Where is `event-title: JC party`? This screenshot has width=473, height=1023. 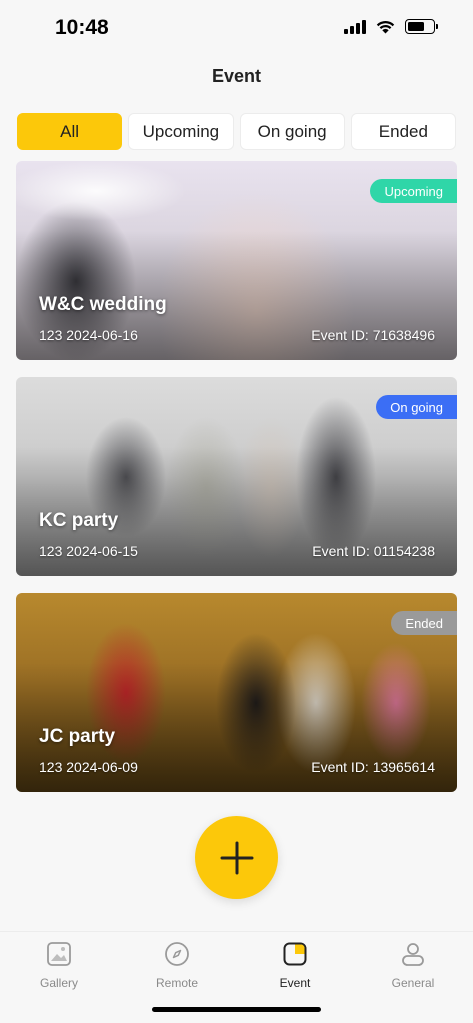 event-title: JC party is located at coordinates (77, 736).